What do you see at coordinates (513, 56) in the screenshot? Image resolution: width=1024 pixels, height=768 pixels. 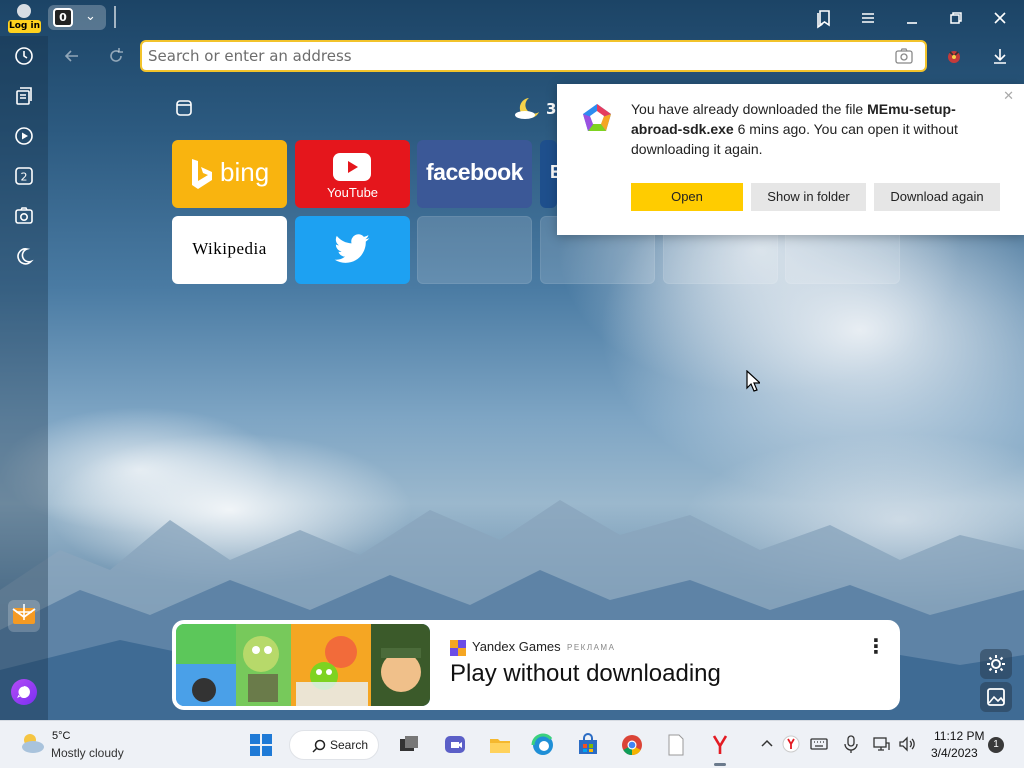 I see `address-input` at bounding box center [513, 56].